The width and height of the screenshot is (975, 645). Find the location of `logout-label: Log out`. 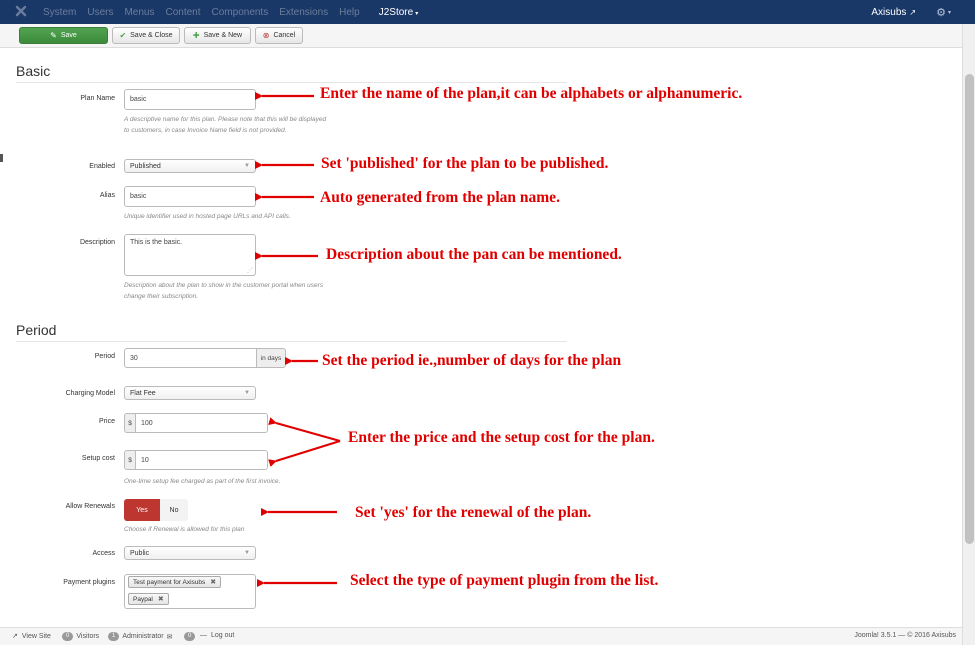

logout-label: Log out is located at coordinates (223, 635).